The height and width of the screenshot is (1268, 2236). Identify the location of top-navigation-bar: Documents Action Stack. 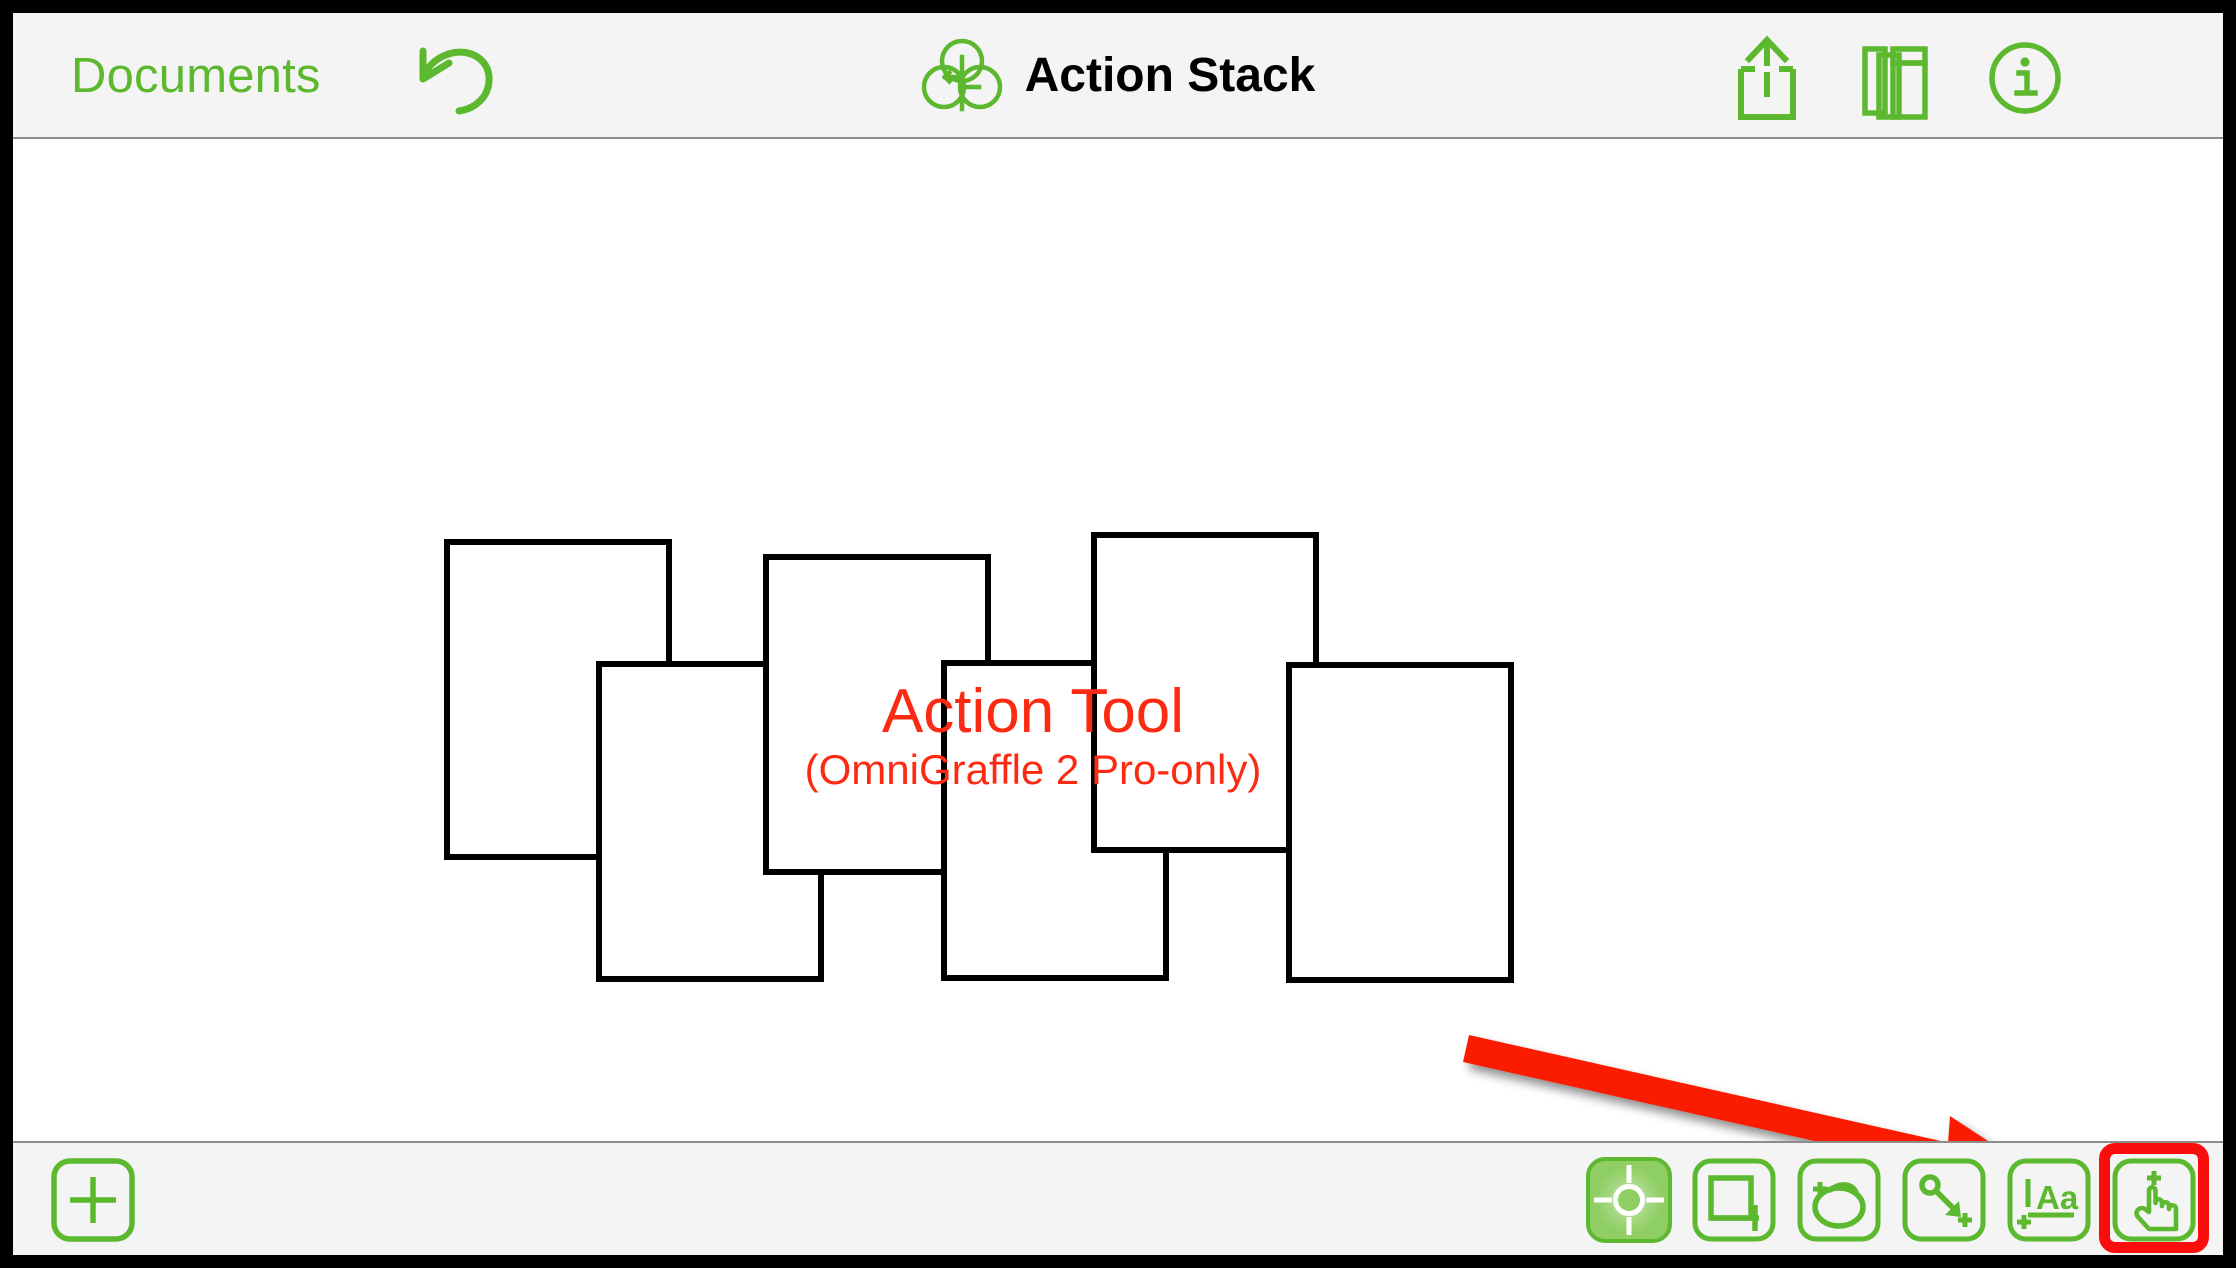
(1118, 76).